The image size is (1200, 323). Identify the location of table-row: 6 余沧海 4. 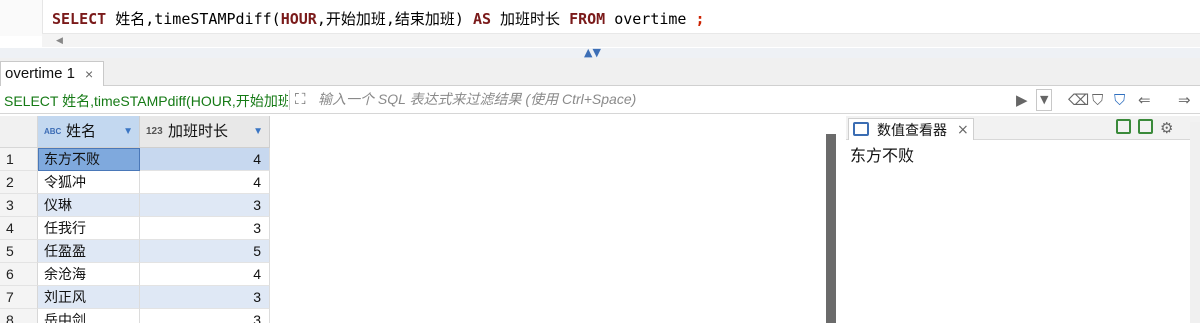
(412, 274).